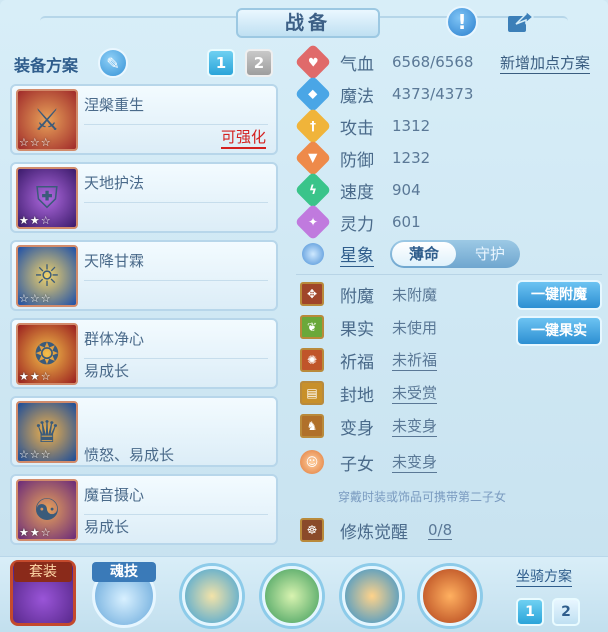  What do you see at coordinates (114, 105) in the screenshot?
I see `equipment-name: 涅槃重生` at bounding box center [114, 105].